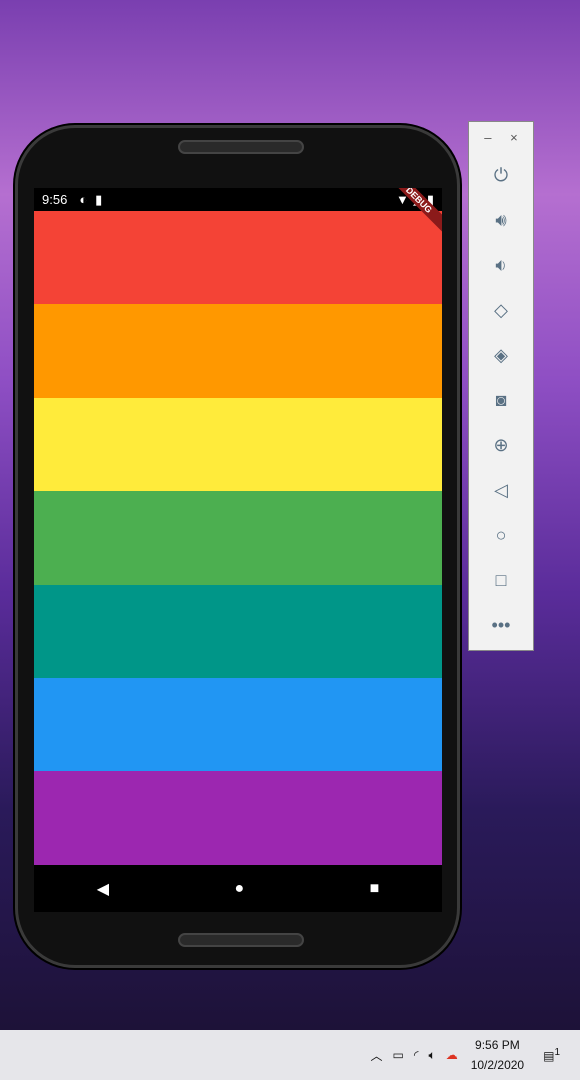 This screenshot has height=1080, width=580. I want to click on rotate-left-icon: ◇, so click(501, 310).